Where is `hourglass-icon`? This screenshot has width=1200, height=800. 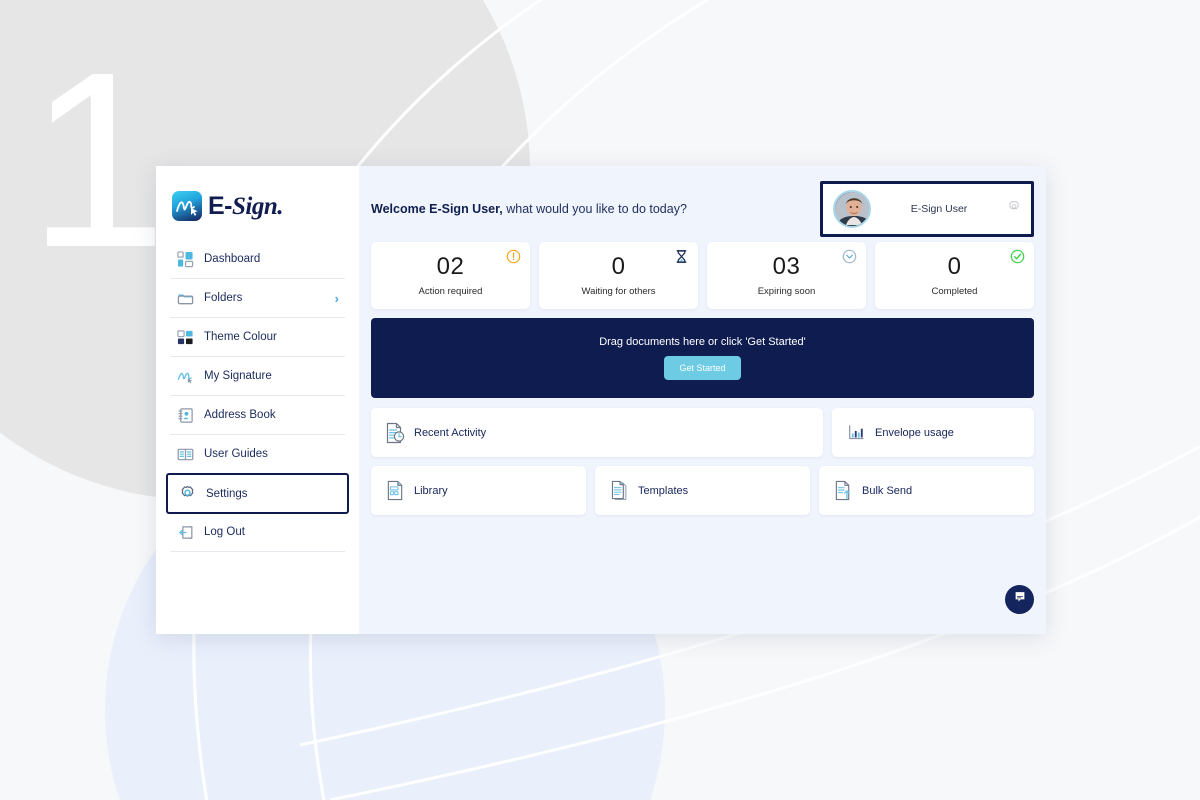
hourglass-icon is located at coordinates (681, 256).